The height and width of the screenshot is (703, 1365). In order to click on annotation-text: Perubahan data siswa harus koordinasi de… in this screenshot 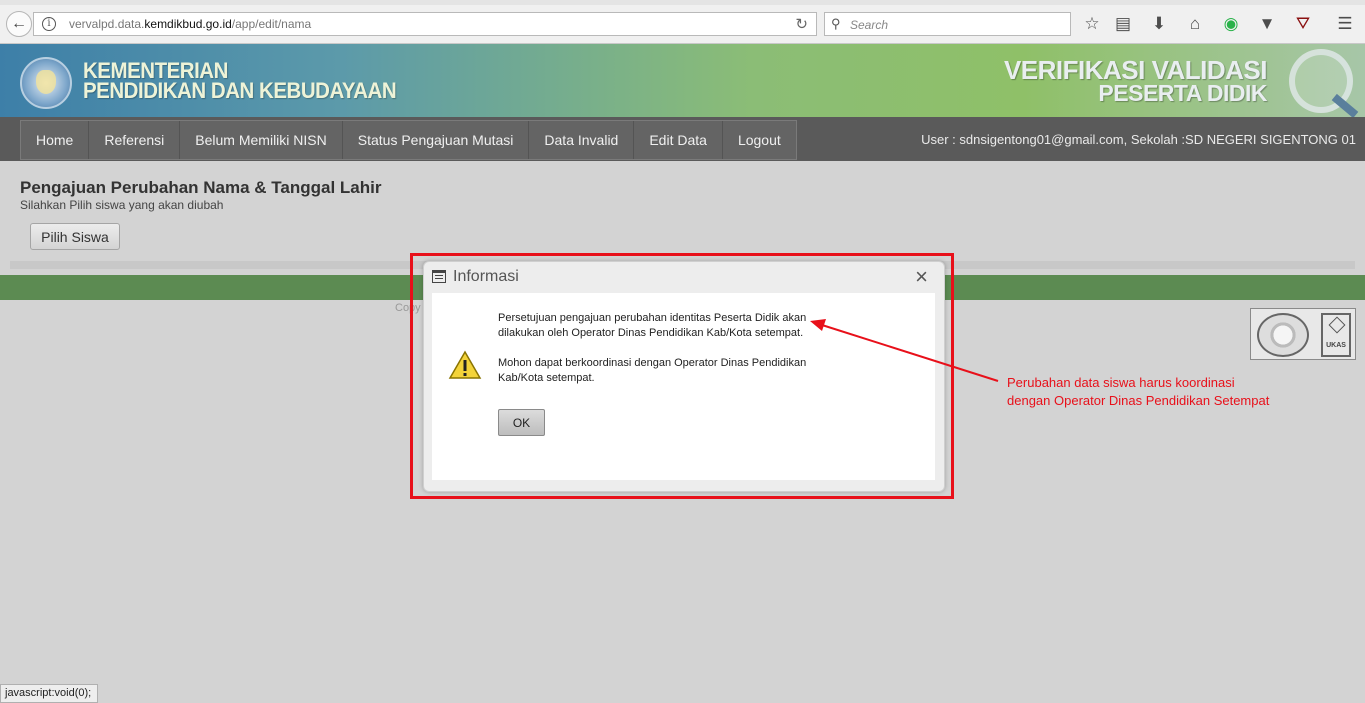, I will do `click(1138, 392)`.